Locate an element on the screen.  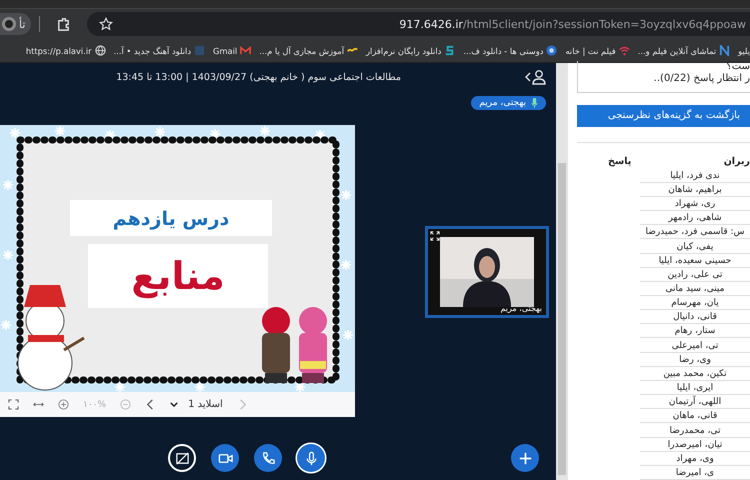
user-name-cell: وی، مهراد is located at coordinates (695, 459).